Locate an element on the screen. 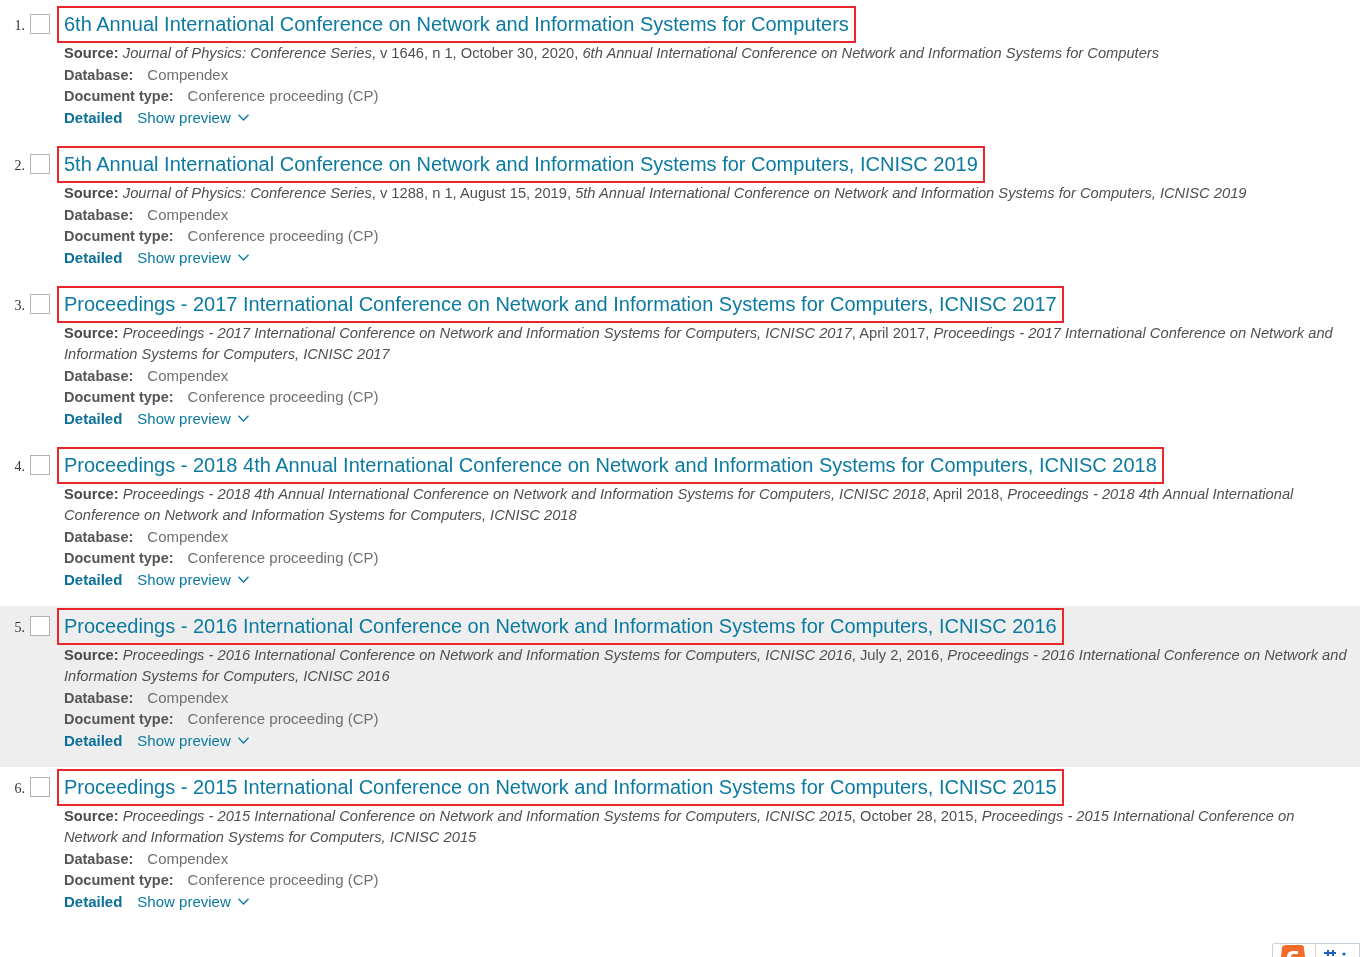  result-number: 1. is located at coordinates (19, 25).